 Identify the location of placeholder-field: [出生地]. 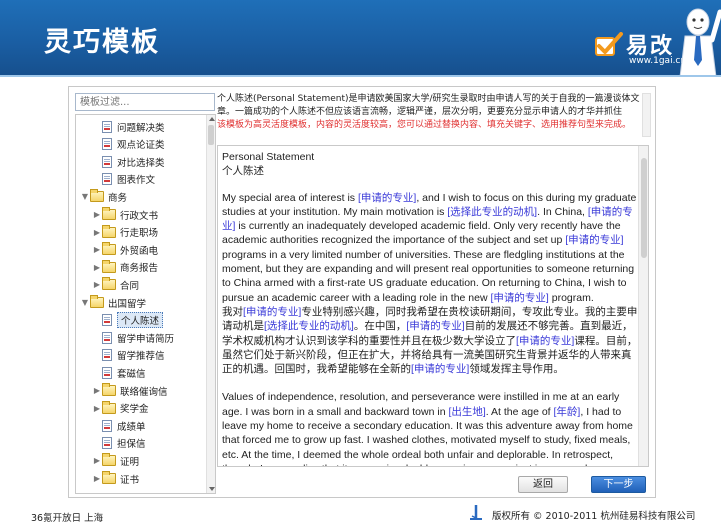
(466, 412).